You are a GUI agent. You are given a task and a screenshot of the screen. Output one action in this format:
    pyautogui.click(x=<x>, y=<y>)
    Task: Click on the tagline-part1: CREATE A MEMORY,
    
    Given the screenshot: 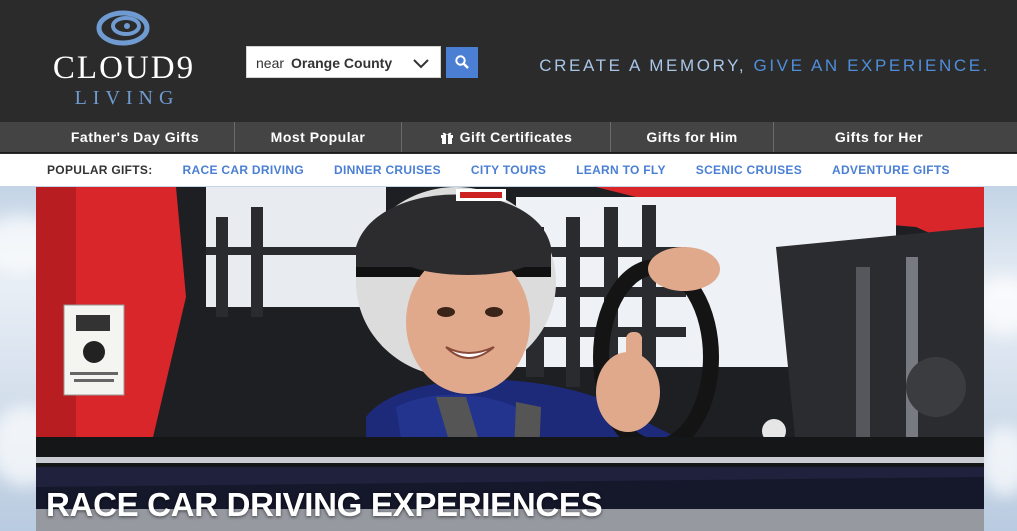 What is the action you would take?
    pyautogui.click(x=646, y=65)
    